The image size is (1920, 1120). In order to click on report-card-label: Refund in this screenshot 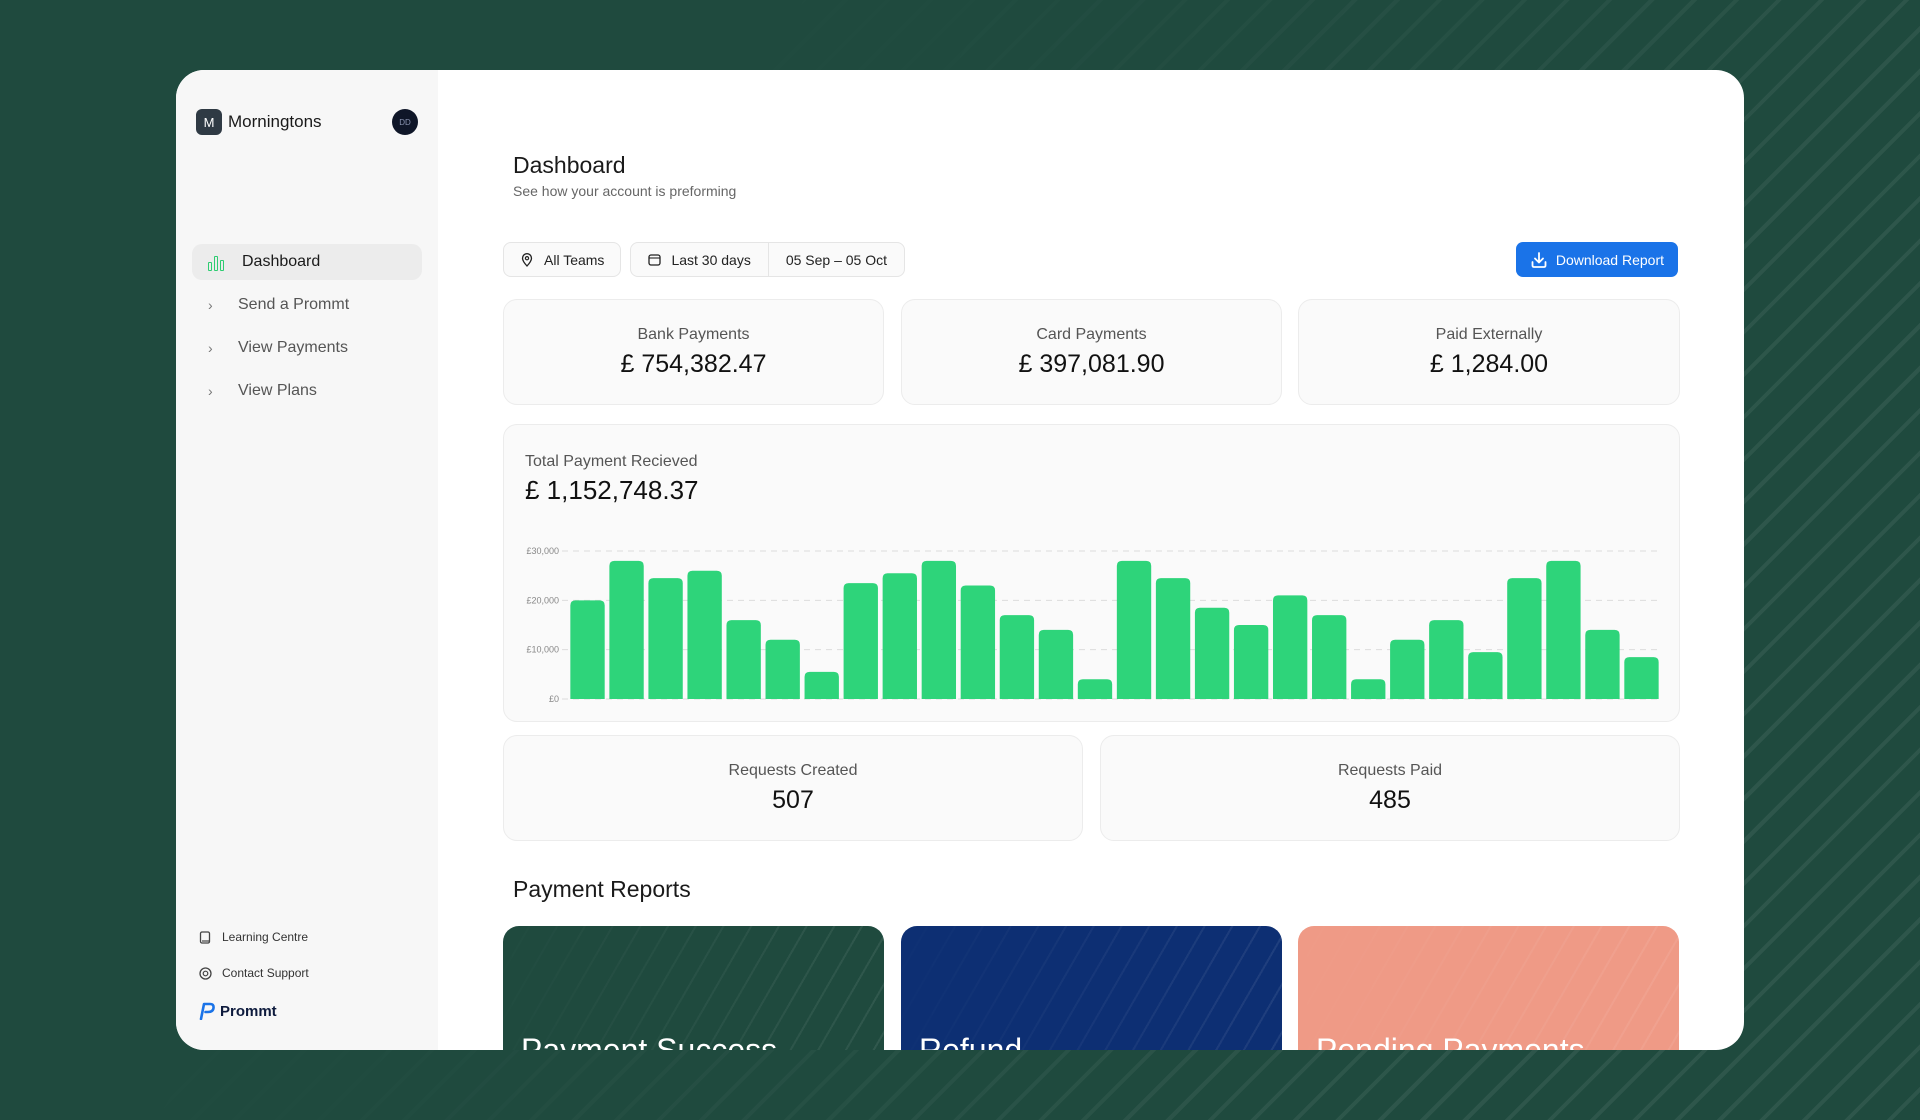, I will do `click(971, 1041)`.